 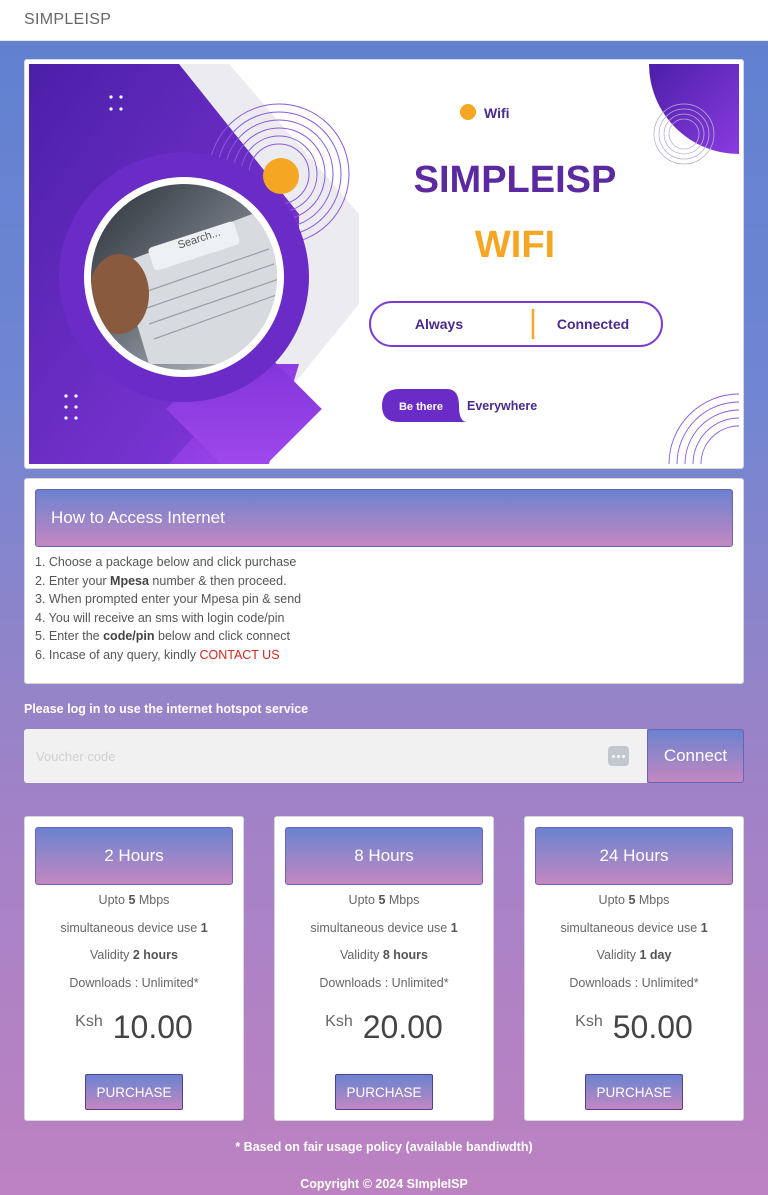 I want to click on price-amount: 50.00, so click(x=652, y=1027).